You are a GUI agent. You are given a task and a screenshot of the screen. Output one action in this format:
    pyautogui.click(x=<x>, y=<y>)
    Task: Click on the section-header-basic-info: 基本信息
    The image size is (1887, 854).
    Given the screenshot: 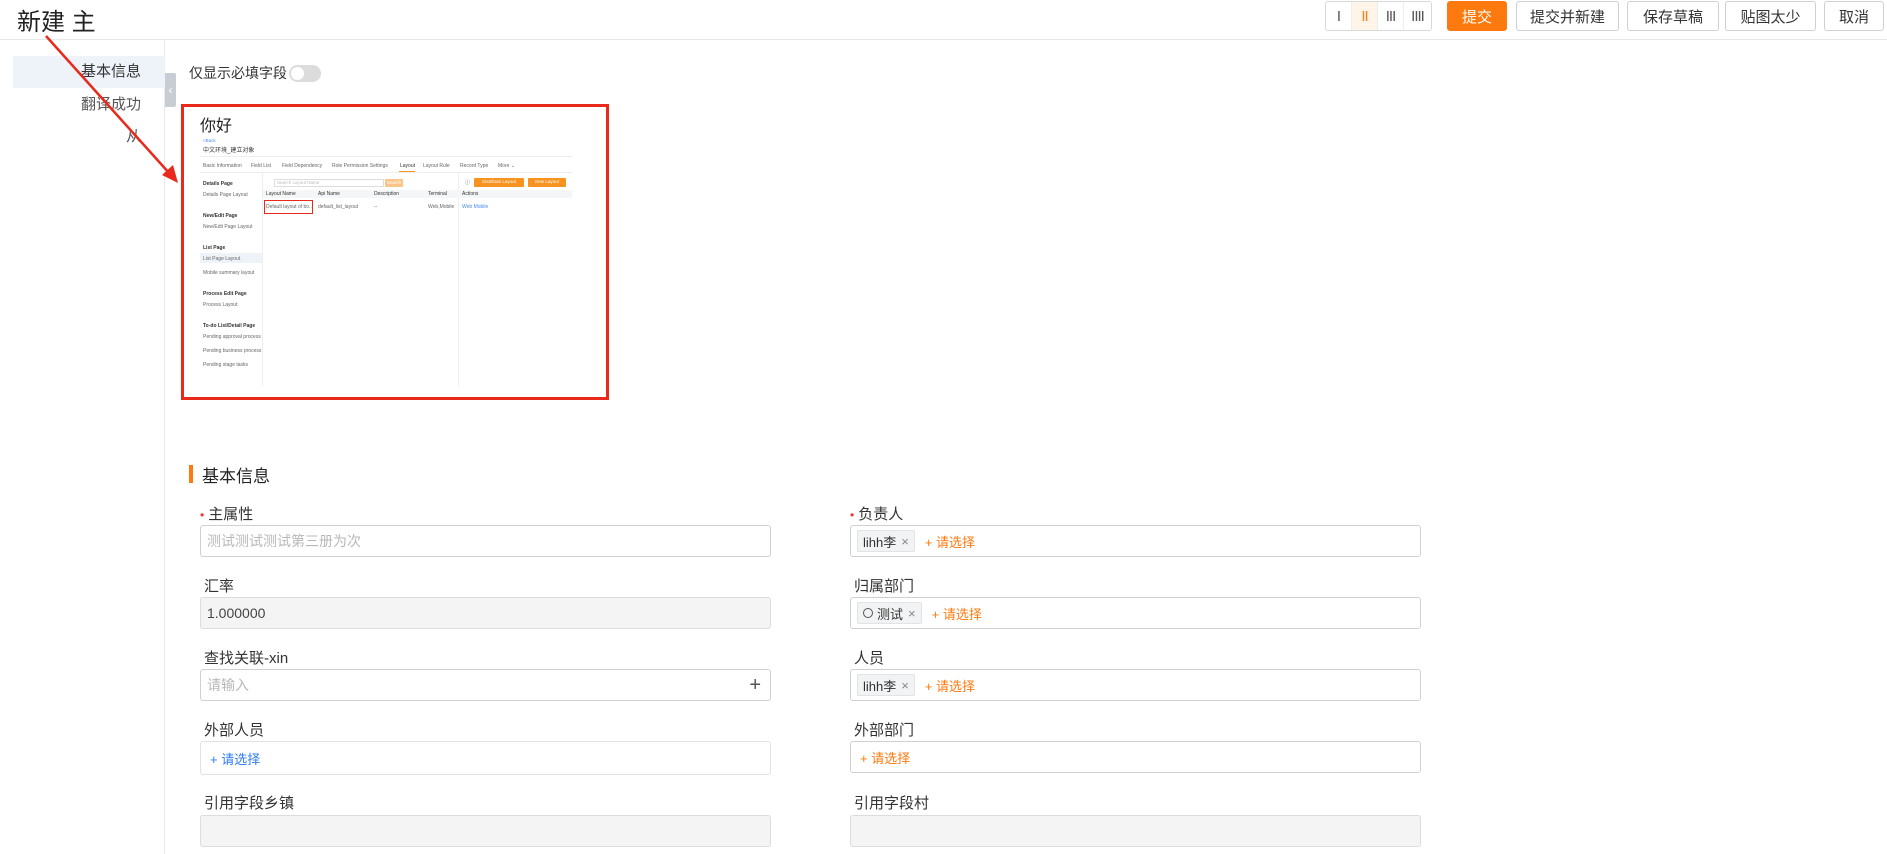 What is the action you would take?
    pyautogui.click(x=229, y=475)
    